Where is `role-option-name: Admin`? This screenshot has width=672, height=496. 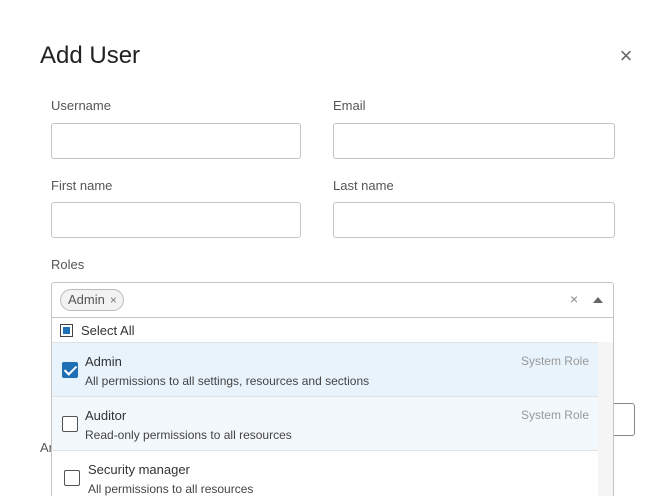
role-option-name: Admin is located at coordinates (103, 361).